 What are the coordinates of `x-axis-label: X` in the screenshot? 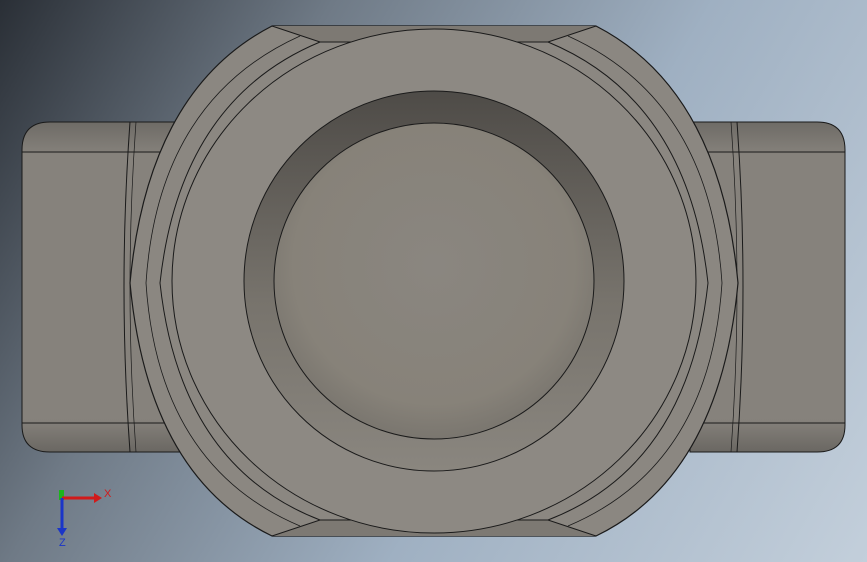 It's located at (108, 494).